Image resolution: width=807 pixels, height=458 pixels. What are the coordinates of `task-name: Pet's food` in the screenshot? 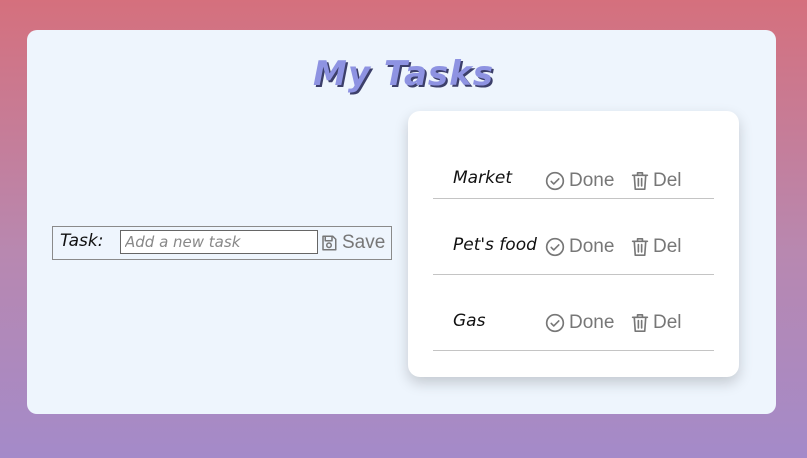 It's located at (495, 245).